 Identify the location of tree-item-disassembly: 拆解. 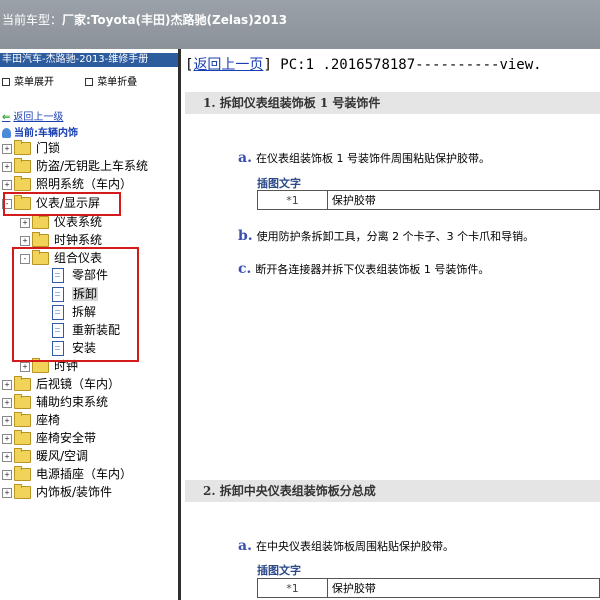
(74, 312).